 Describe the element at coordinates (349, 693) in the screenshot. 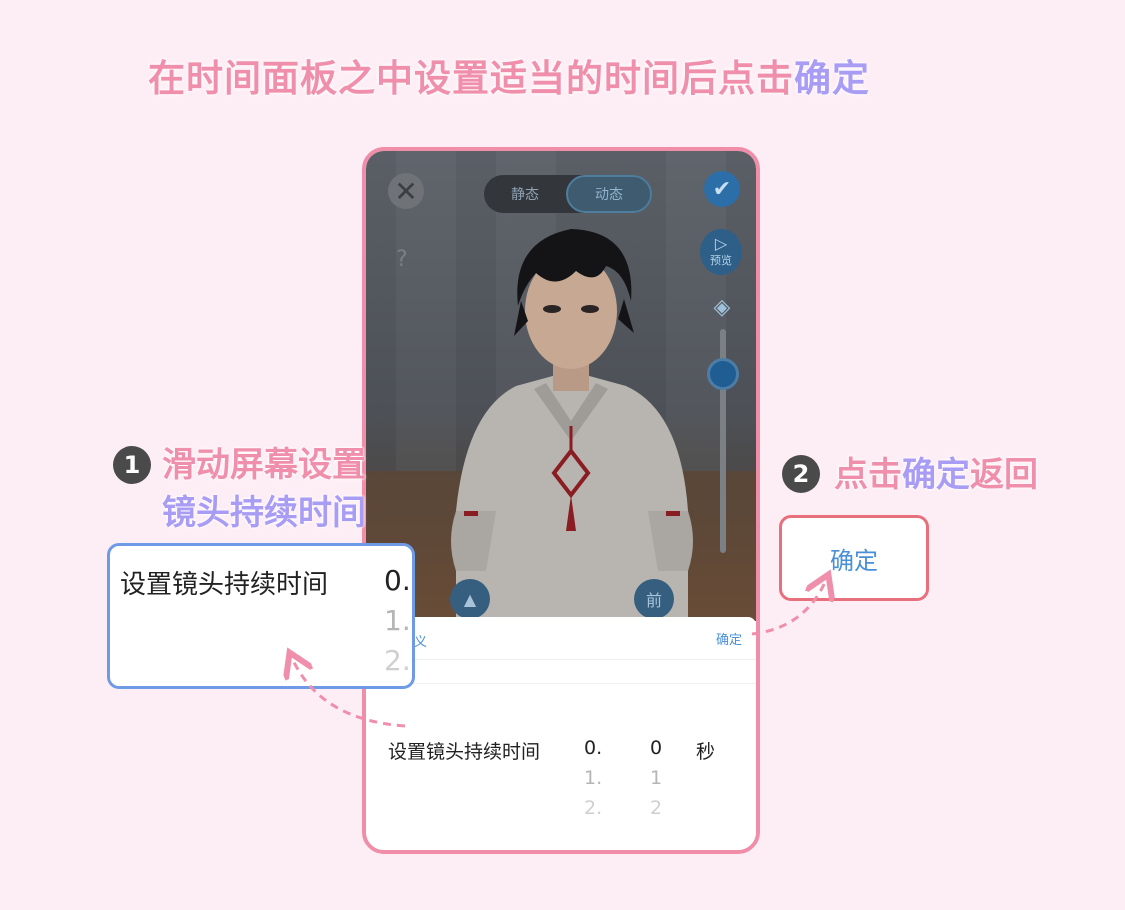

I see `arrow-to-zoom` at that location.